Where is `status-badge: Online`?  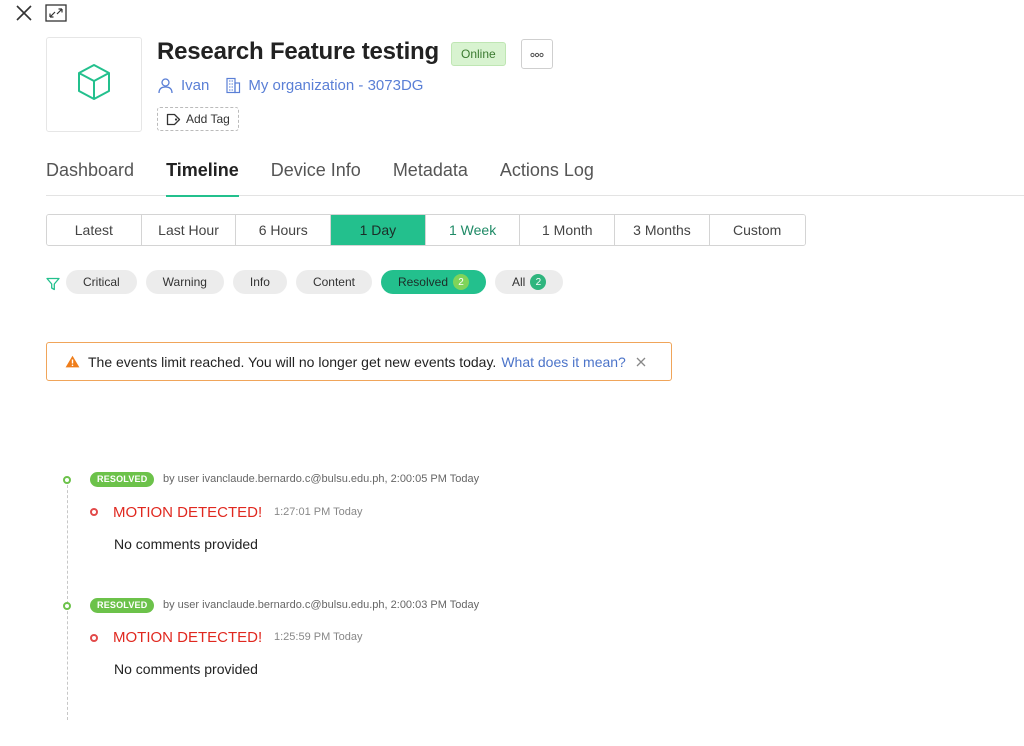 status-badge: Online is located at coordinates (478, 54).